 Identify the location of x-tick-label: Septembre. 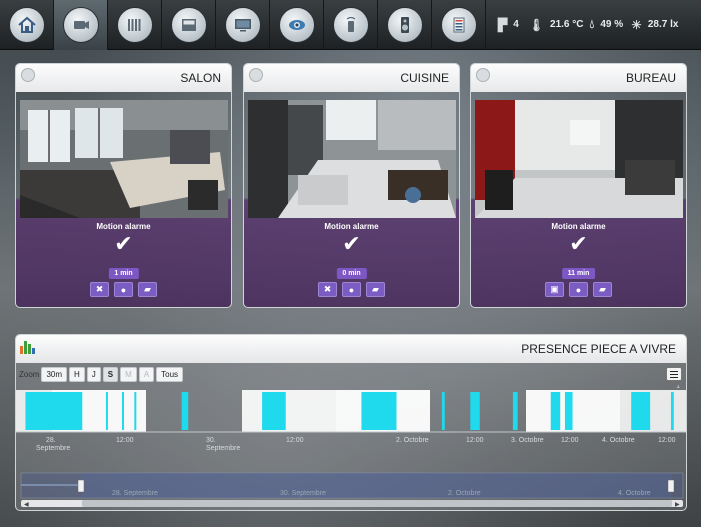
(223, 448).